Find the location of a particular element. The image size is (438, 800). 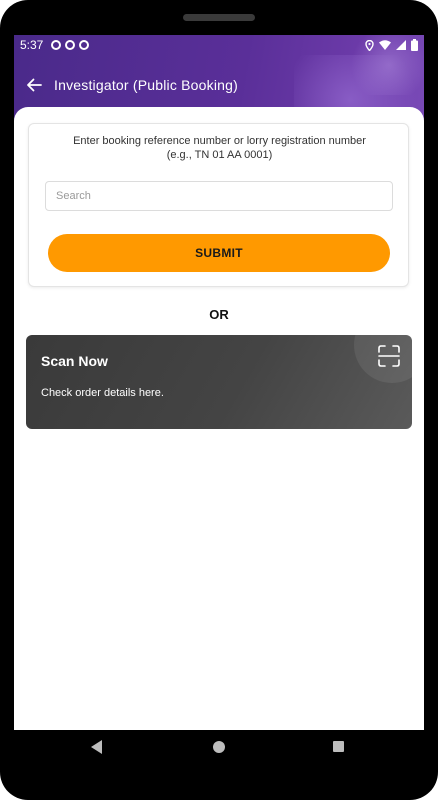

scan-subtitle: Check order details here. is located at coordinates (102, 393).